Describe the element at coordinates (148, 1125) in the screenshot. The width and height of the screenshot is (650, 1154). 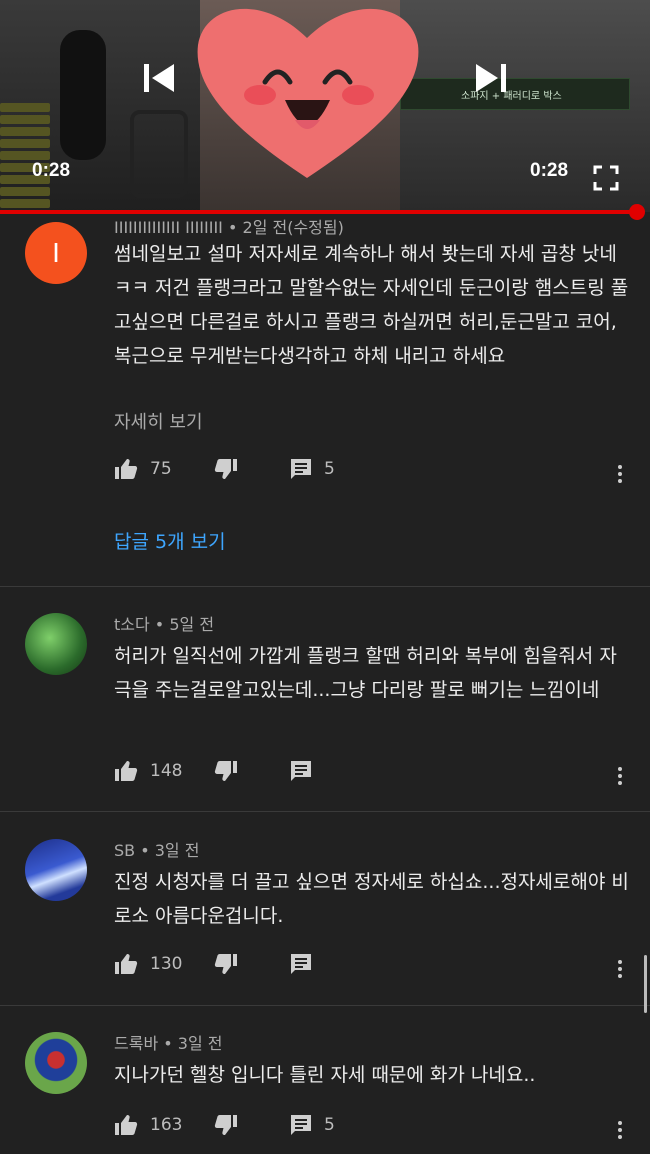
I see `like-button: 163` at that location.